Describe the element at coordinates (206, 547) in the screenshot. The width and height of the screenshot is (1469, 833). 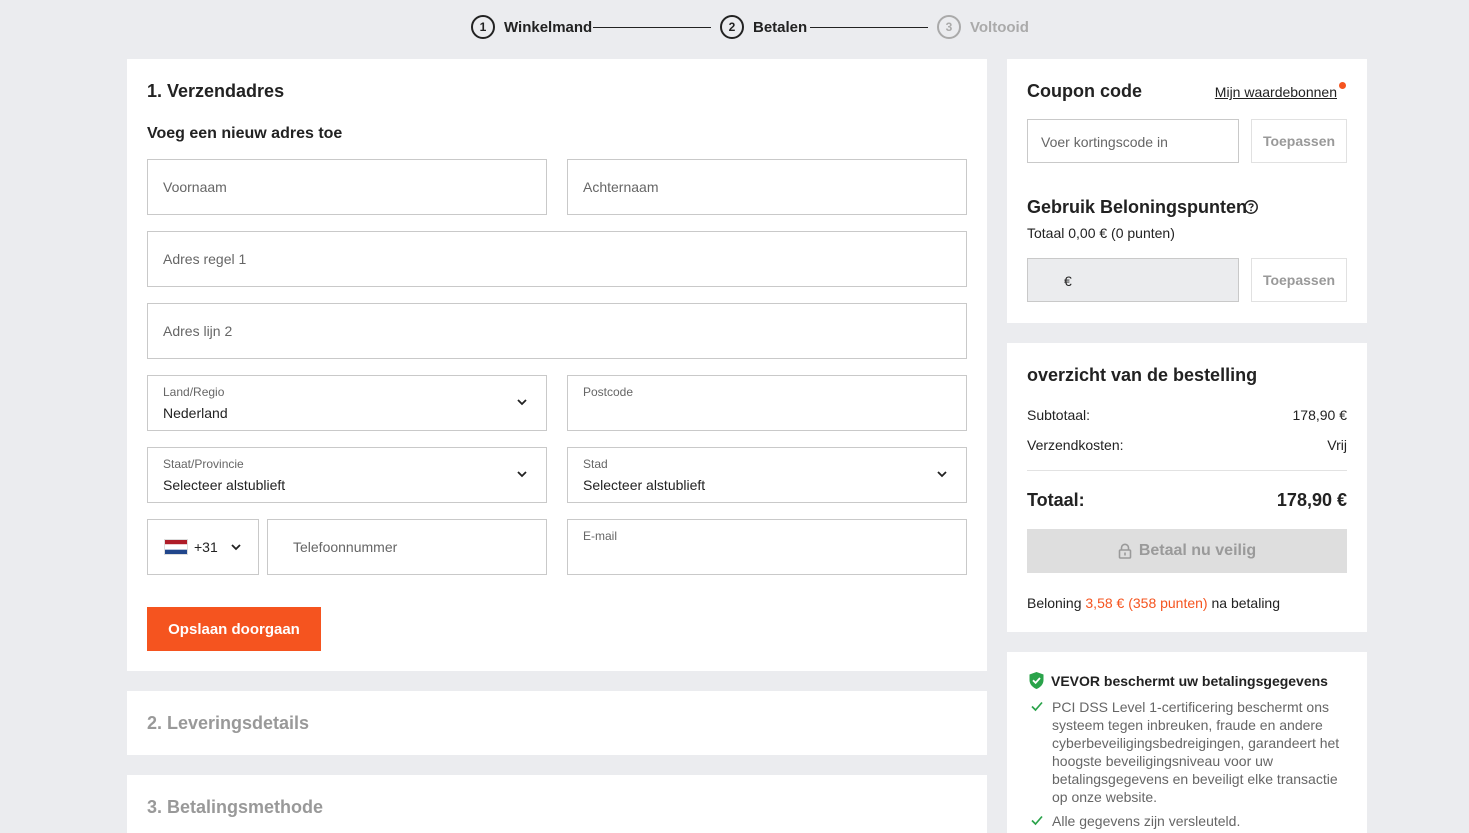
I see `phone-code: +31` at that location.